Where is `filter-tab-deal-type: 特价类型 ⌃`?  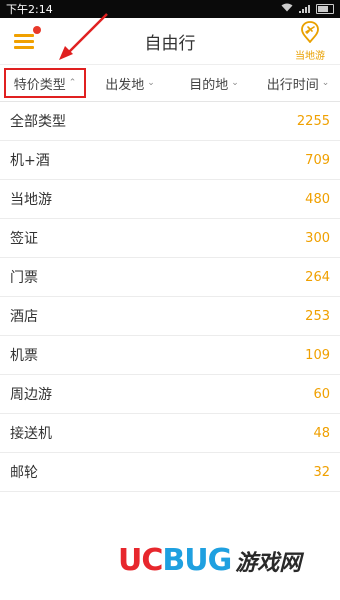 filter-tab-deal-type: 特价类型 ⌃ is located at coordinates (45, 83).